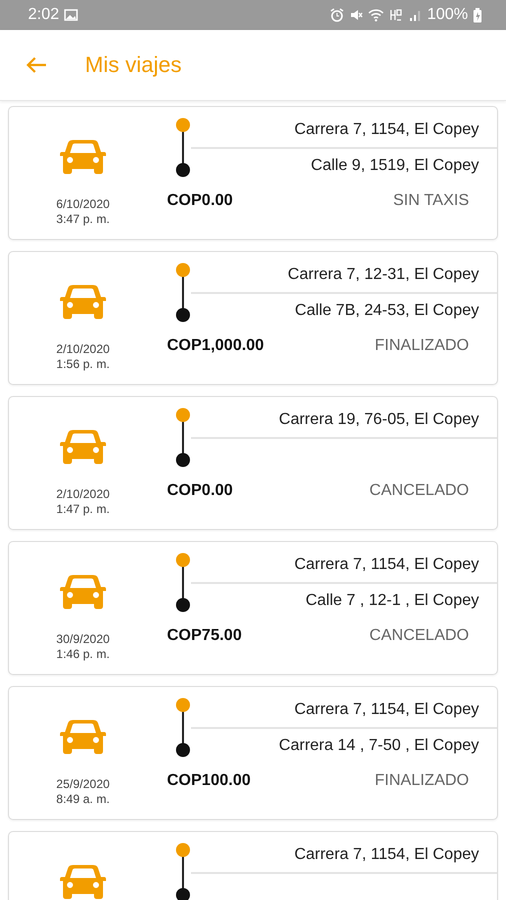 This screenshot has width=506, height=900. Describe the element at coordinates (253, 608) in the screenshot. I see `trip-card: 30/9/2020 1:46 p. m. Carrera 7, 1154, El Copey Calle 7 , 12-1 , El Copey COP75.00 CANCELADO` at that location.